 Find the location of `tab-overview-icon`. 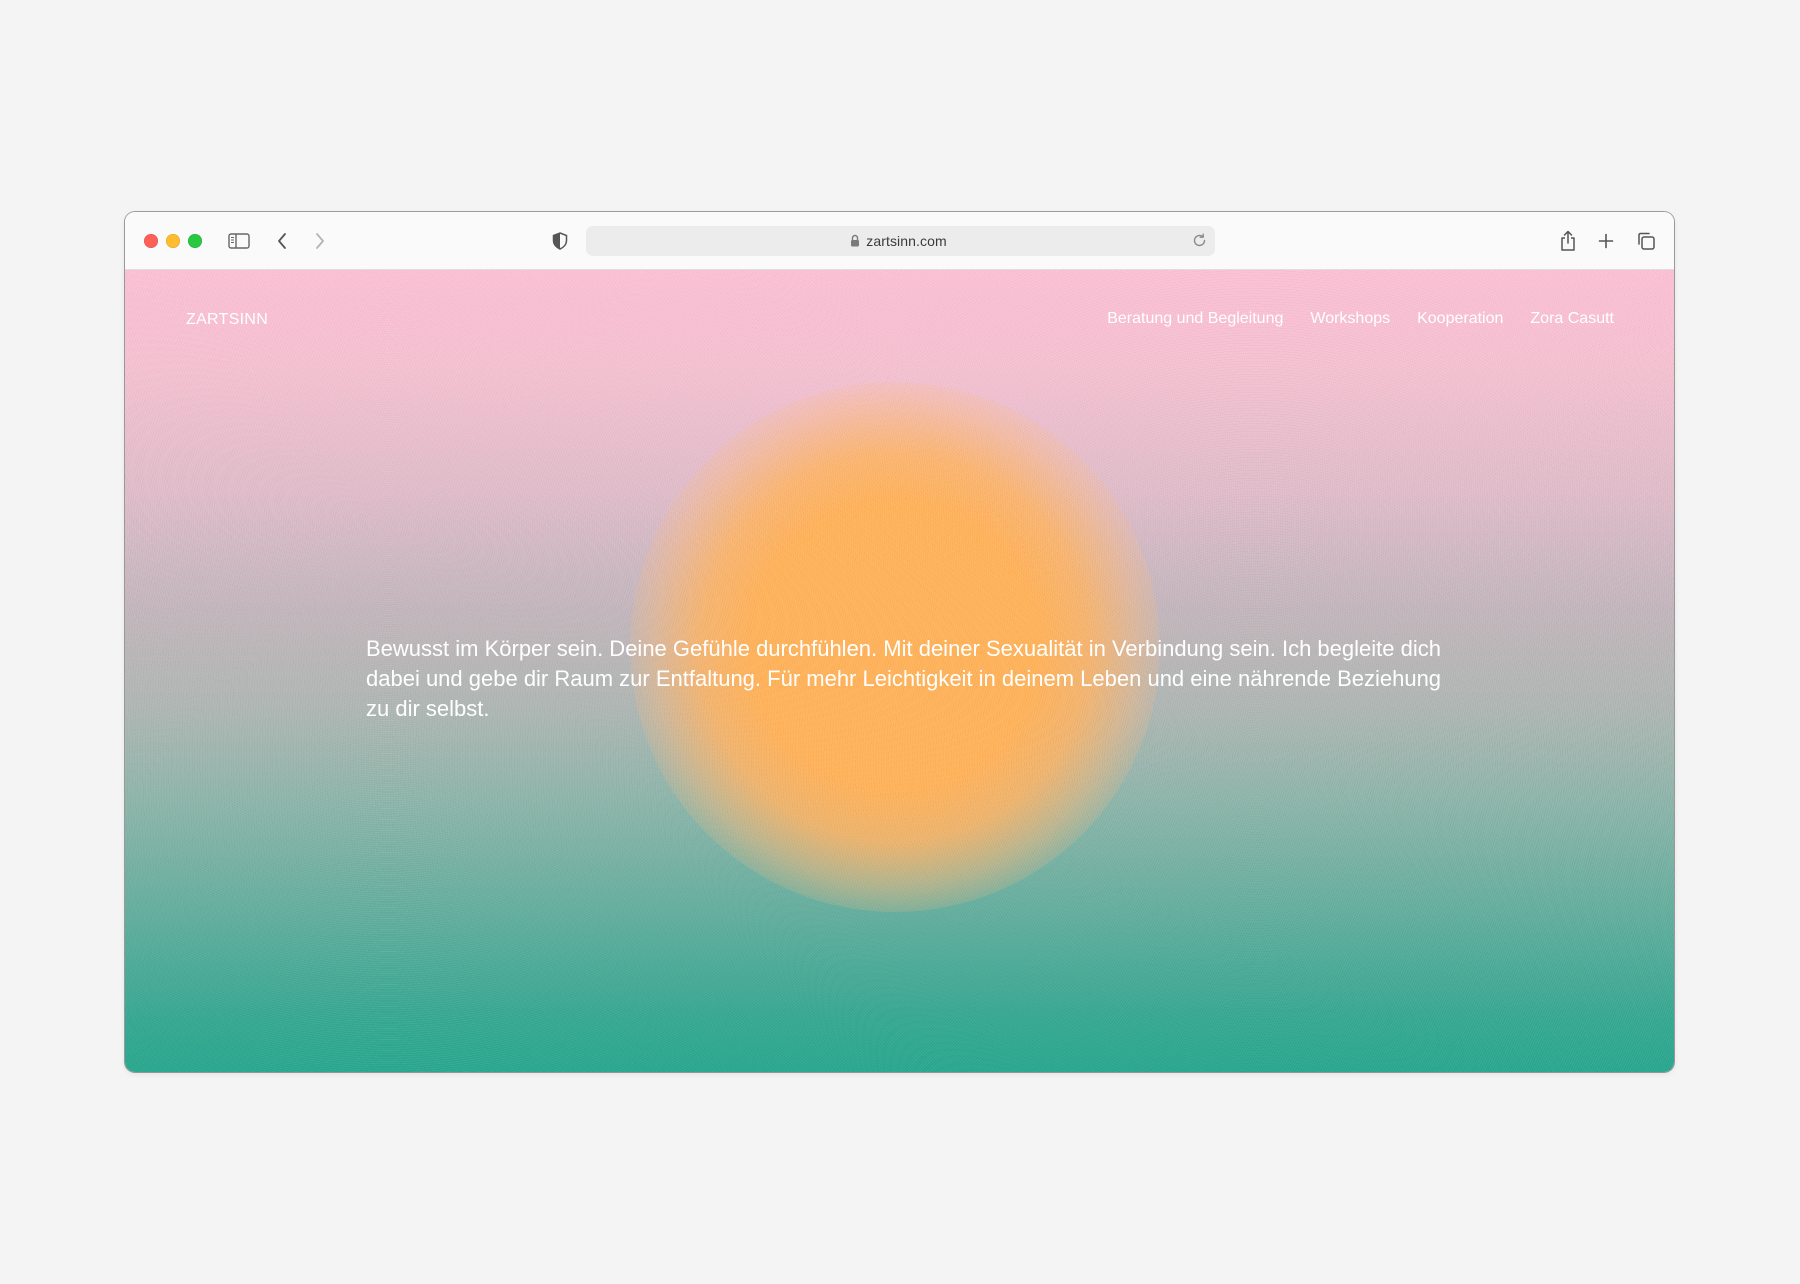

tab-overview-icon is located at coordinates (1646, 241).